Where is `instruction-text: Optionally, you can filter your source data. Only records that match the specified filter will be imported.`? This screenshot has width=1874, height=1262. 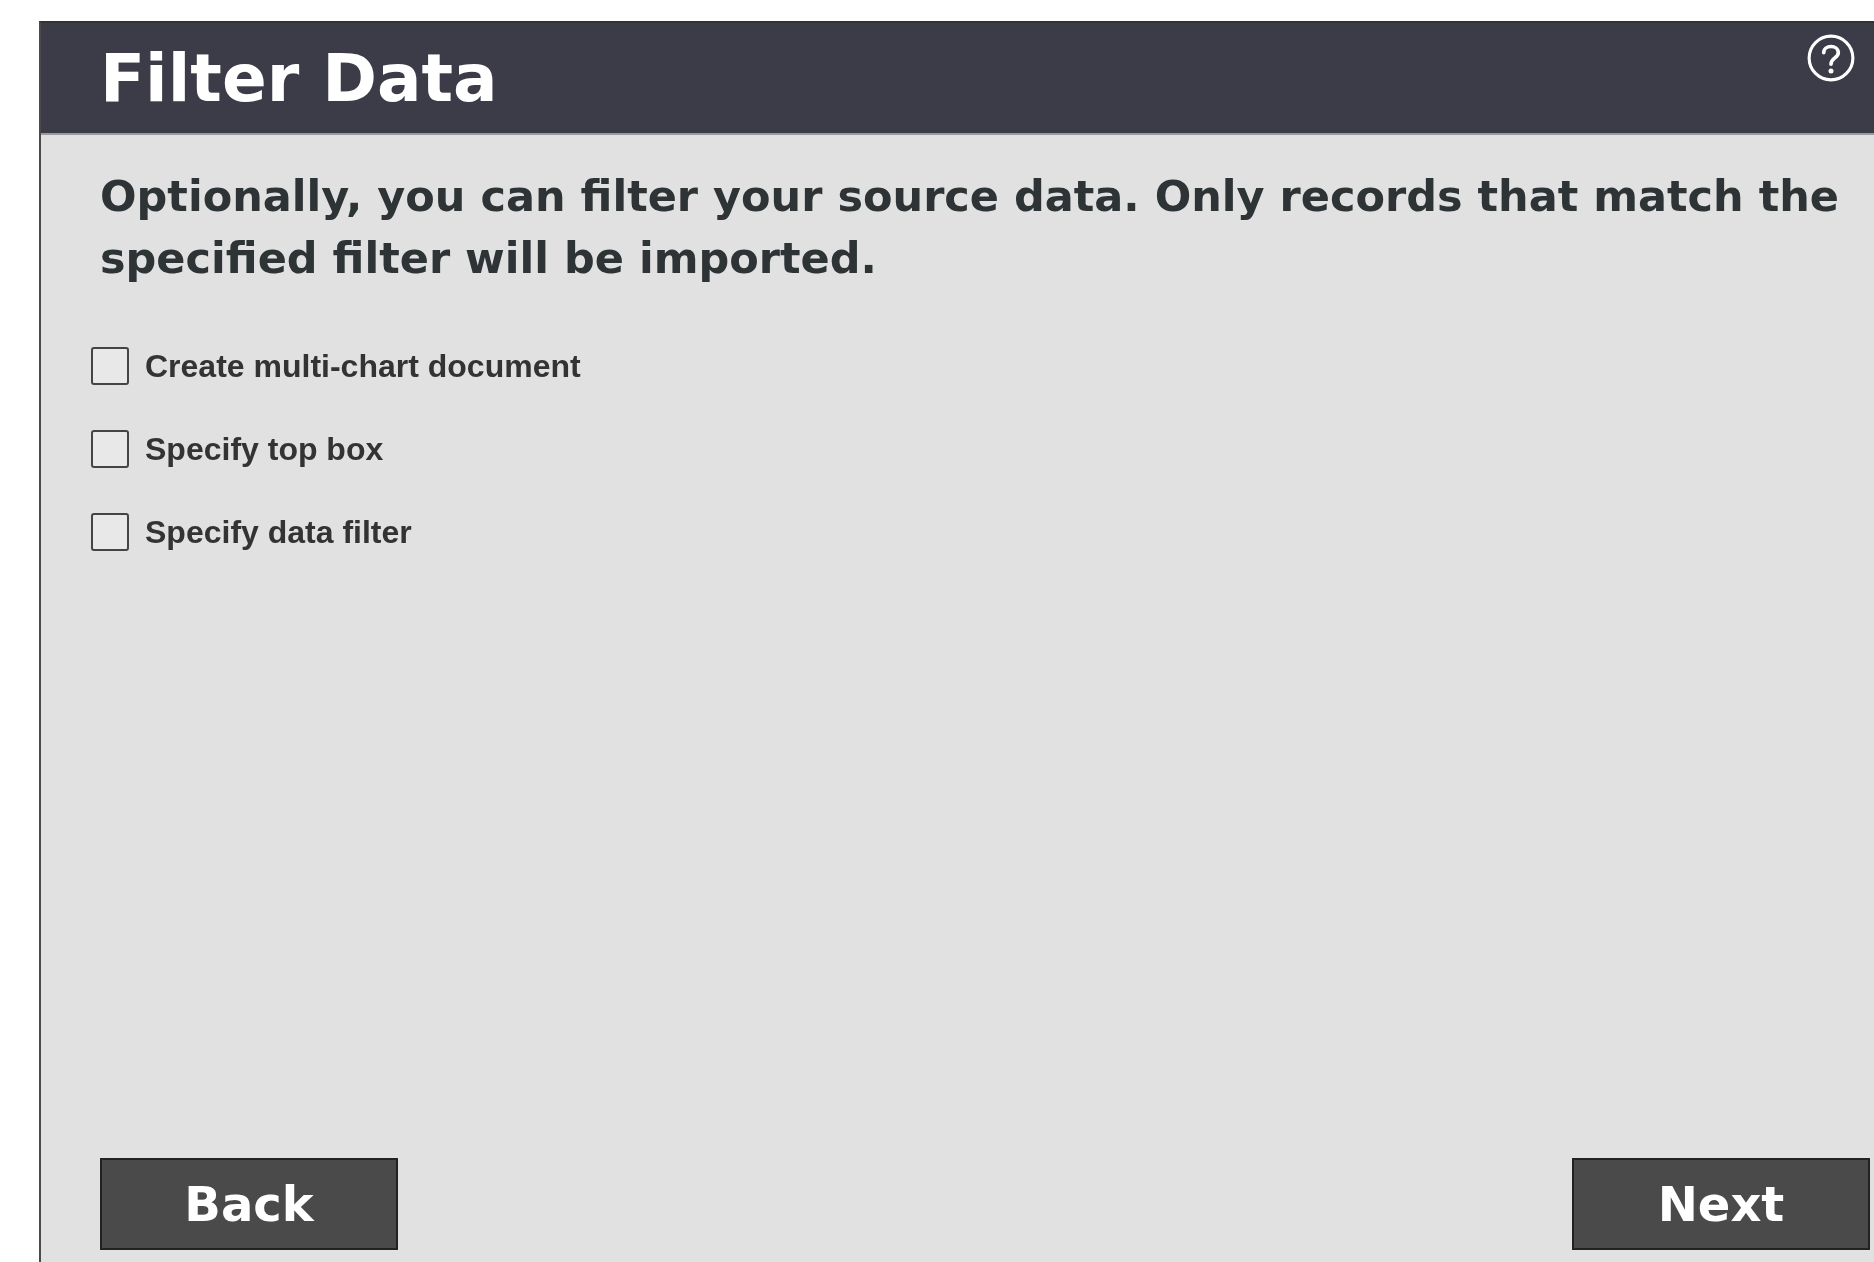
instruction-text: Optionally, you can filter your source data. Only records that match the specified filter will be imported. is located at coordinates (970, 227).